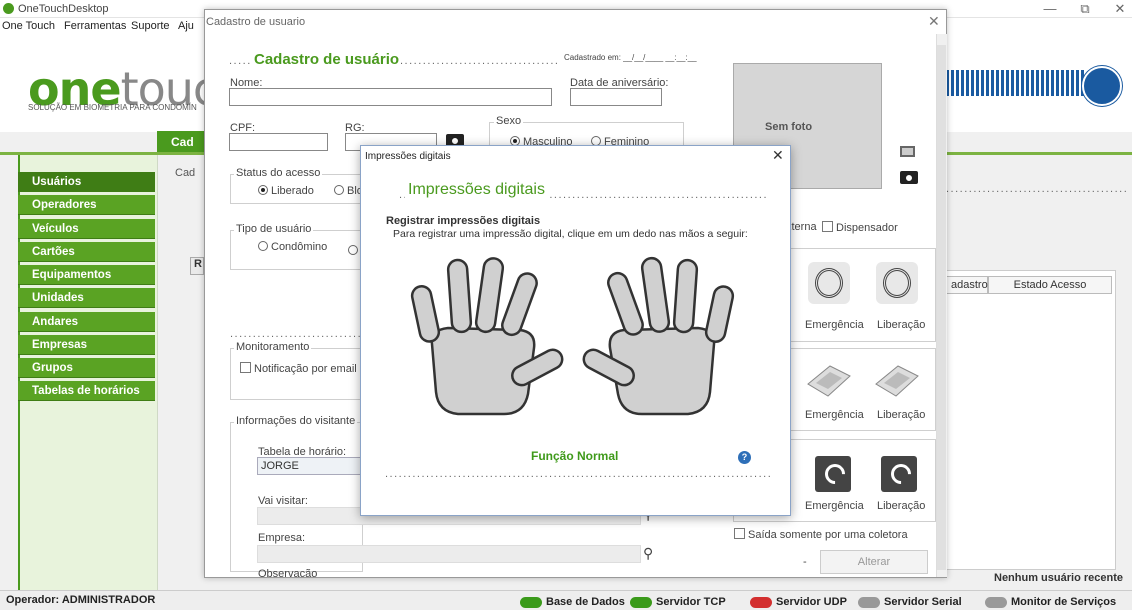 This screenshot has height=610, width=1132. Describe the element at coordinates (1058, 578) in the screenshot. I see `recent-users-text: Nenhum usuário recente` at that location.